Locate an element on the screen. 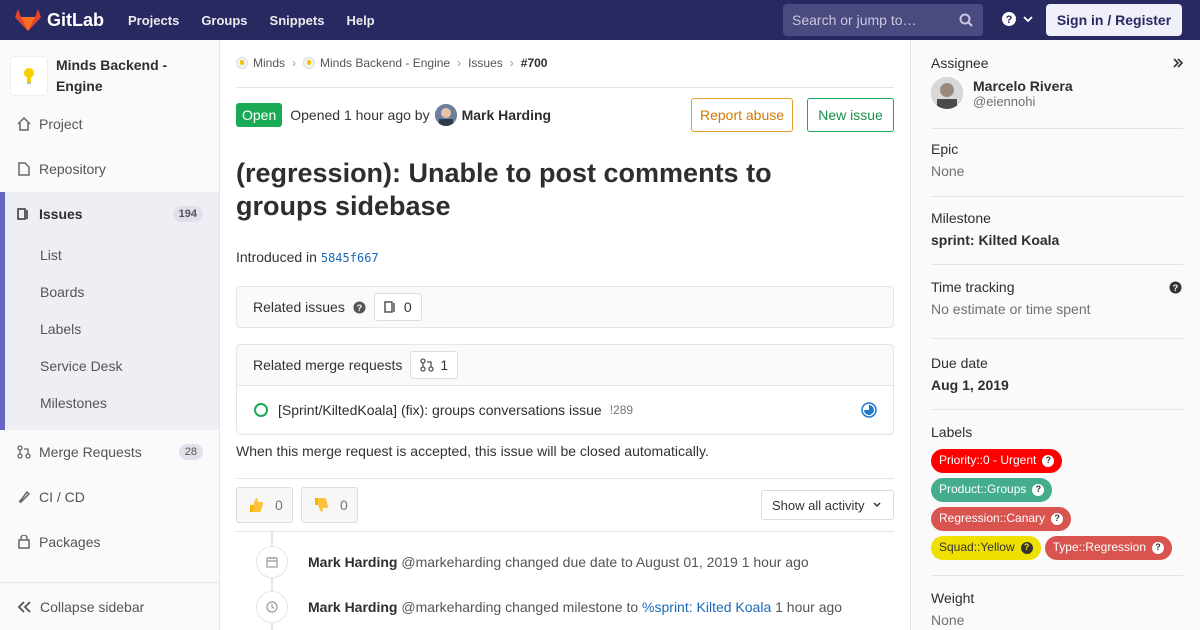 The height and width of the screenshot is (630, 1200). assignee-title: Assignee is located at coordinates (960, 63).